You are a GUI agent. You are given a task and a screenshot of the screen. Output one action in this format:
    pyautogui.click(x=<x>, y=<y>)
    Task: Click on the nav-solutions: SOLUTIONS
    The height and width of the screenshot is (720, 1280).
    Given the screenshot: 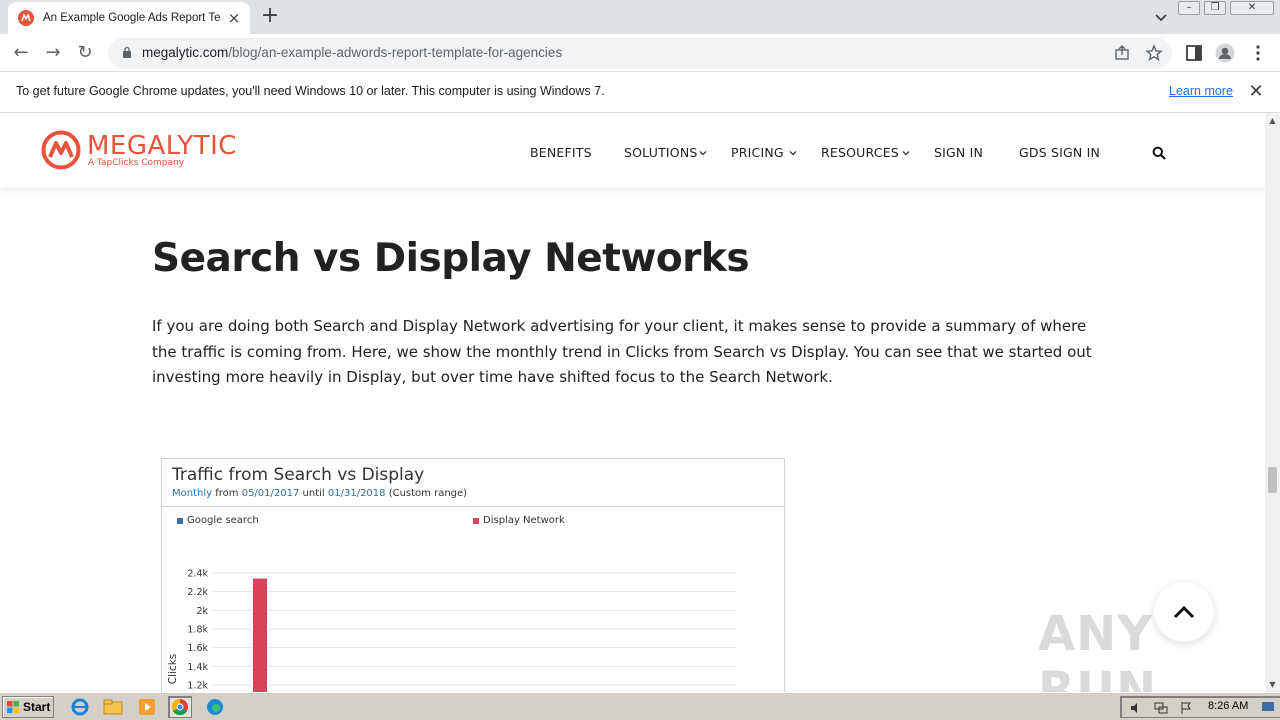 What is the action you would take?
    pyautogui.click(x=661, y=152)
    